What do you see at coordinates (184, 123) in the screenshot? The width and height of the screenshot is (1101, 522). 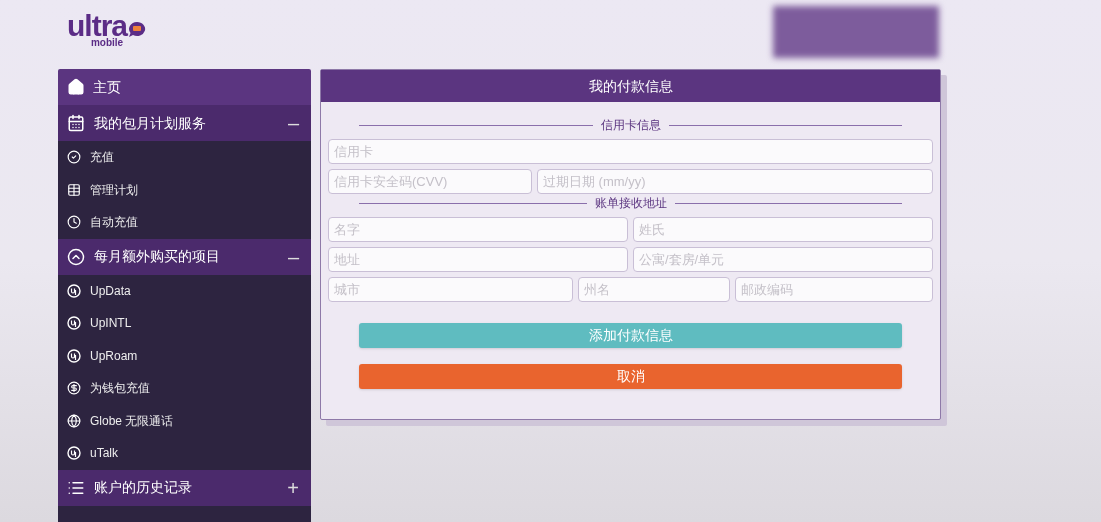 I see `sidebar-section-header: 我的包月计划服务 –` at bounding box center [184, 123].